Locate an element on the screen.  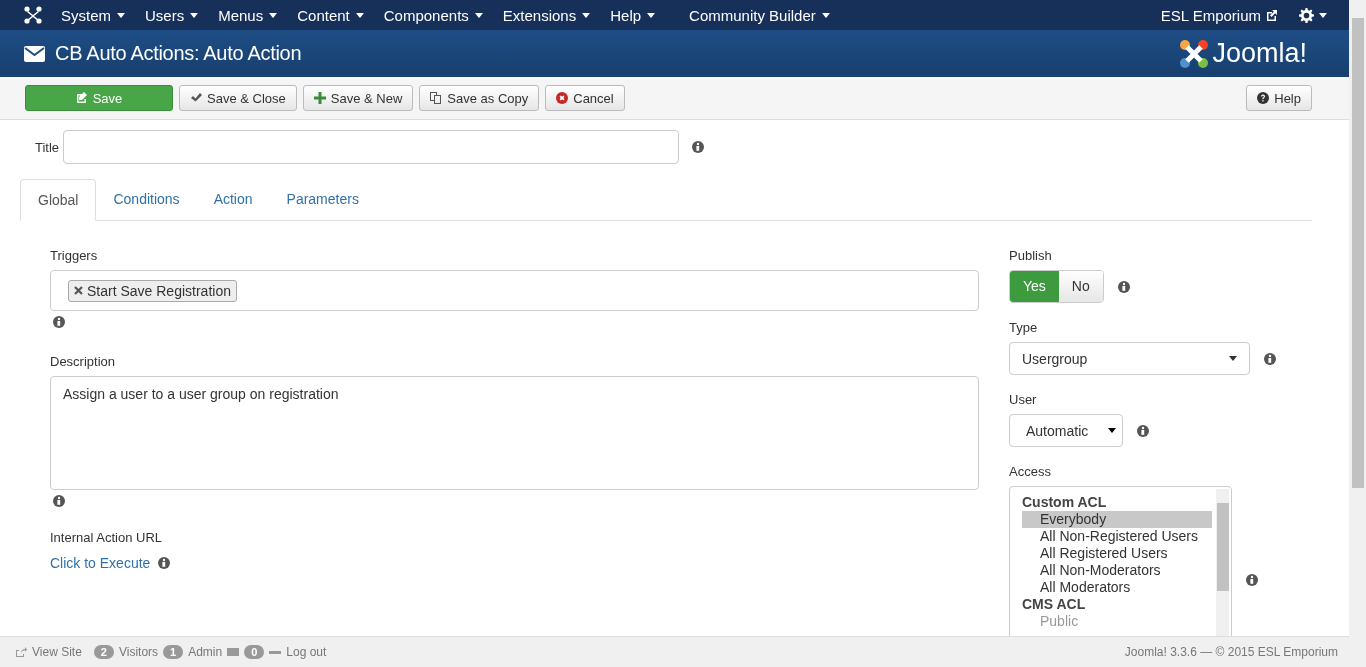
menu-item: Content is located at coordinates (330, 15).